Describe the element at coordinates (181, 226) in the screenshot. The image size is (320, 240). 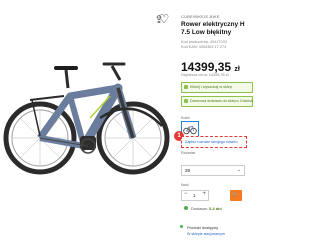
I see `store-availability-icon` at that location.